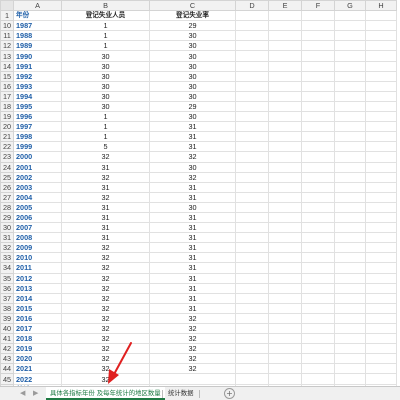 The width and height of the screenshot is (400, 400). I want to click on year-cell: 2016, so click(37, 318).